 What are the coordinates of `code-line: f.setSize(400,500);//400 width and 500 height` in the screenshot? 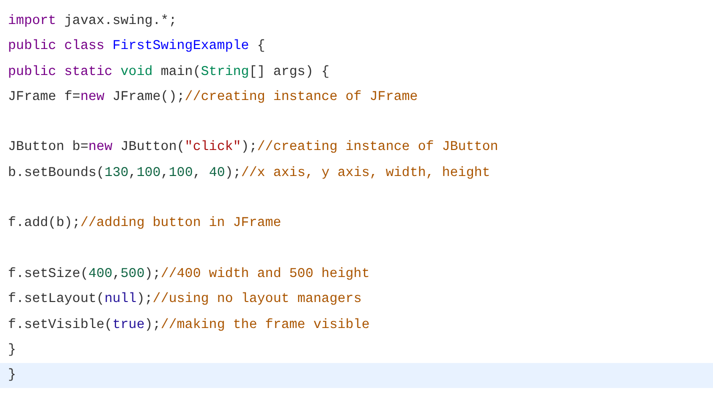 It's located at (189, 275).